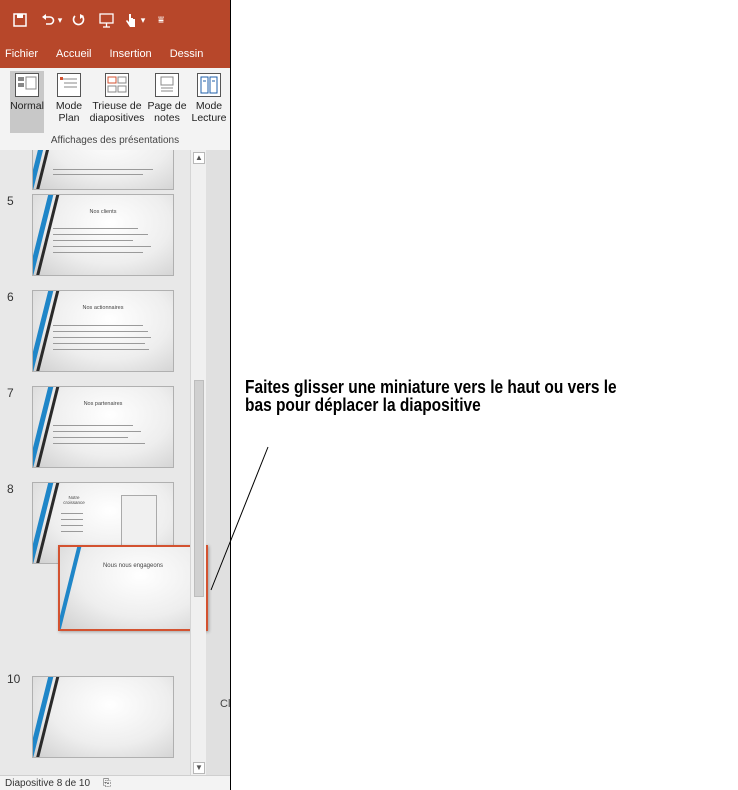  Describe the element at coordinates (209, 118) in the screenshot. I see `reading-view-label-2: Lecture` at that location.